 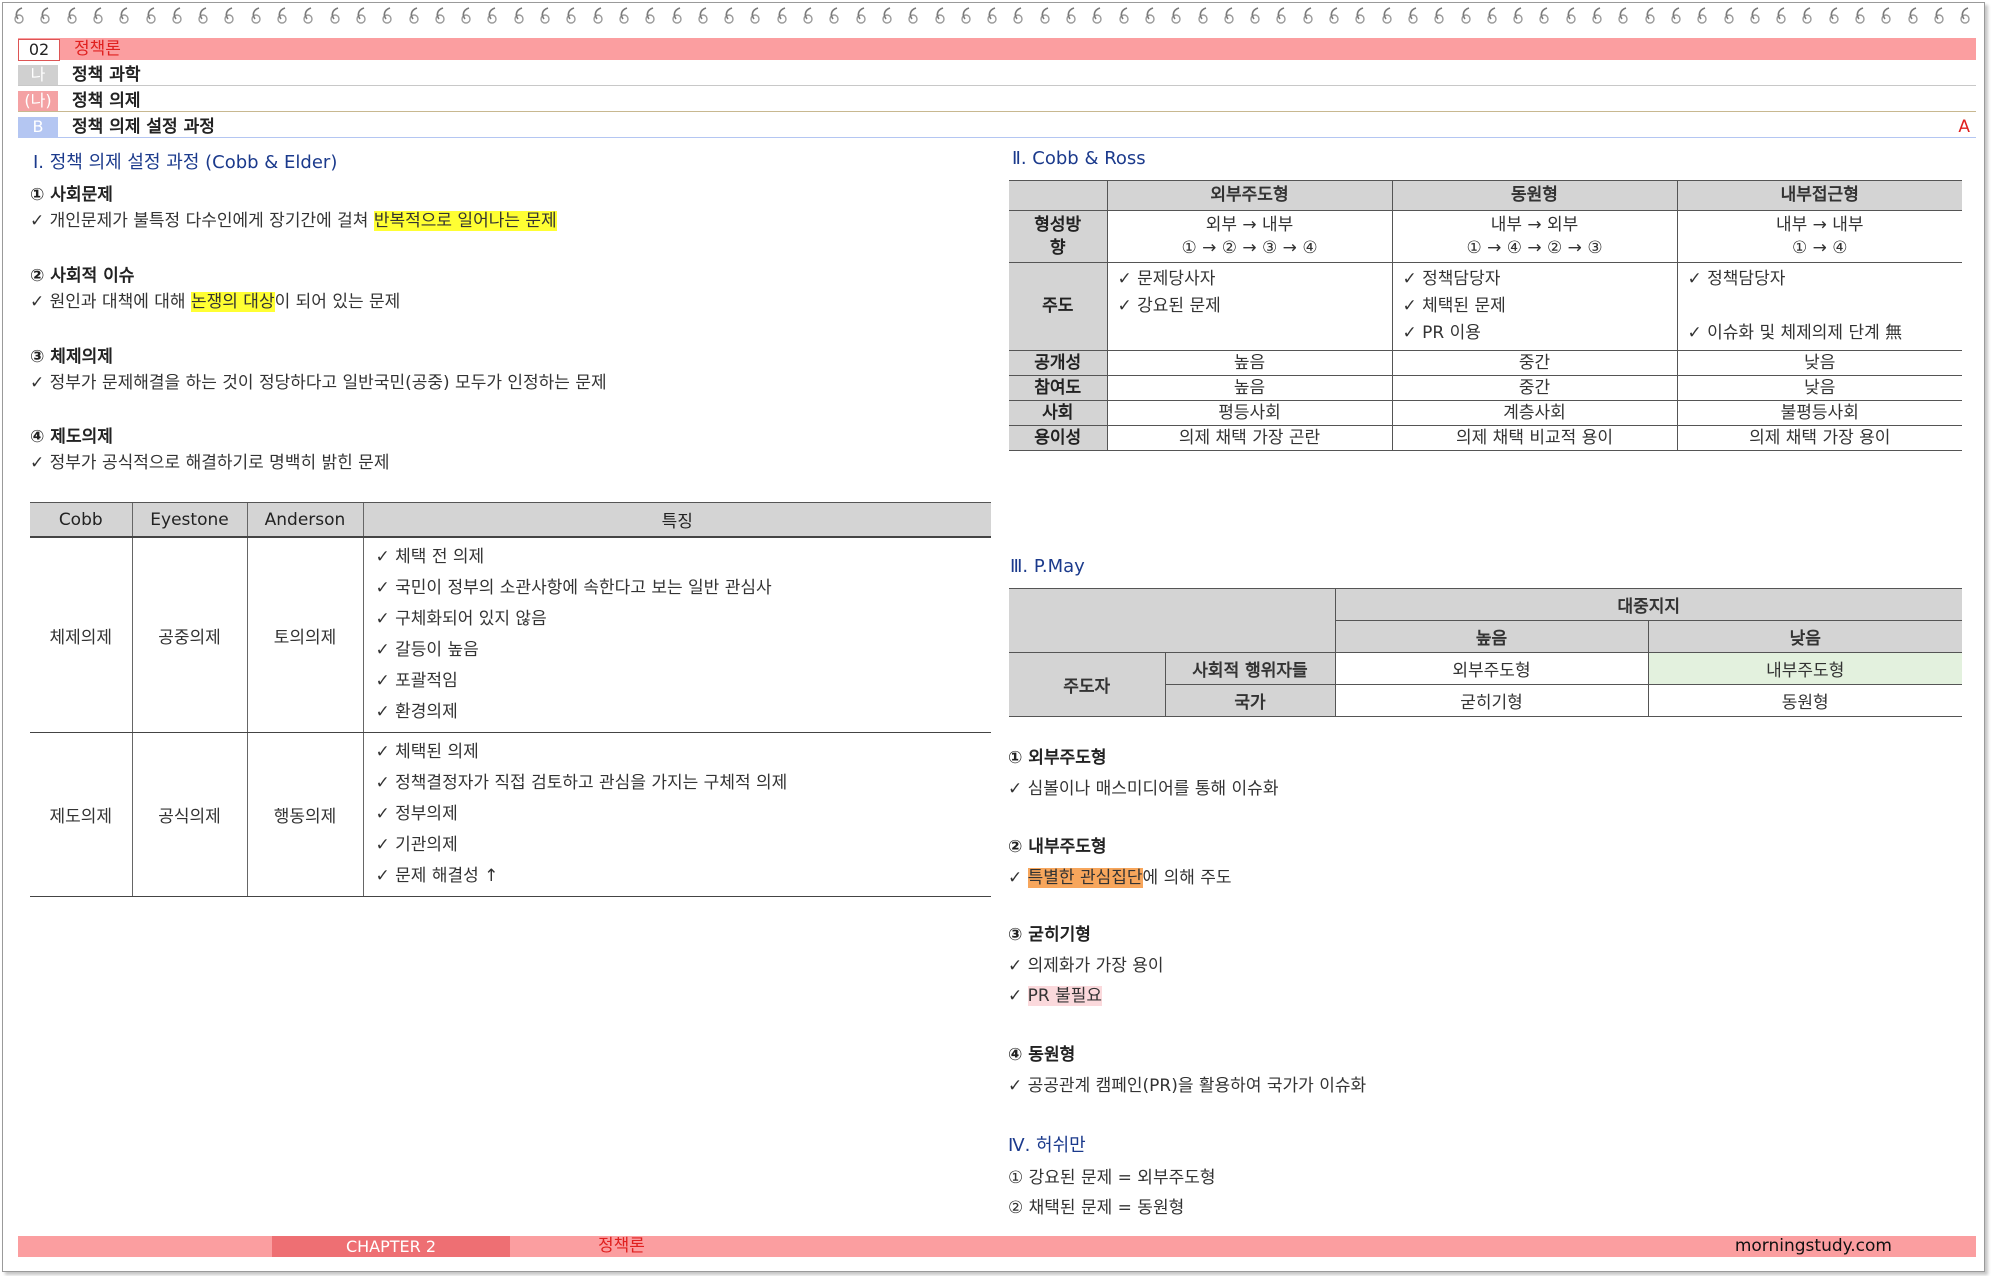 What do you see at coordinates (1085, 878) in the screenshot?
I see `highlighted-phrase: 특별한 관심집단` at bounding box center [1085, 878].